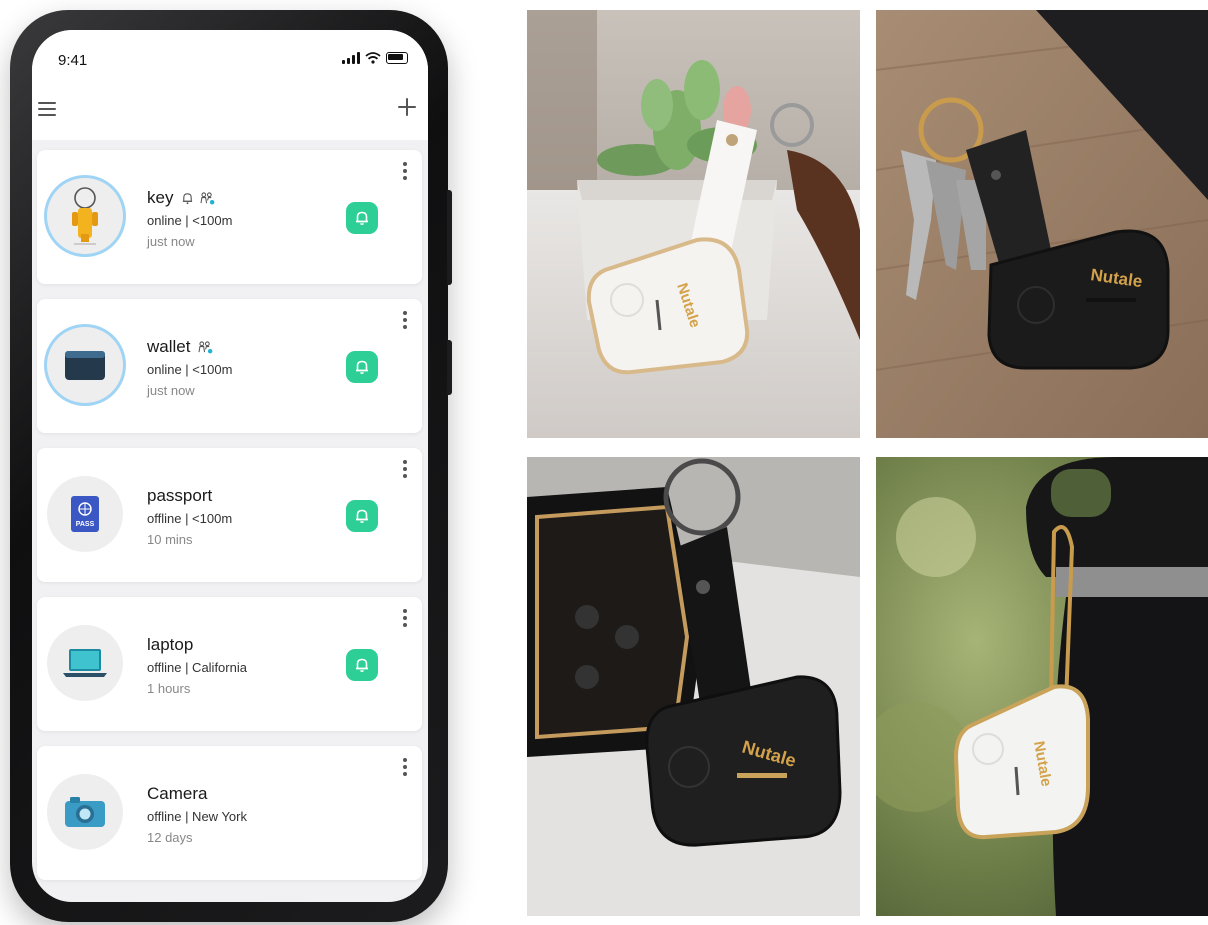 This screenshot has width=1208, height=925. Describe the element at coordinates (230, 55) in the screenshot. I see `status-bar: 9:41` at that location.